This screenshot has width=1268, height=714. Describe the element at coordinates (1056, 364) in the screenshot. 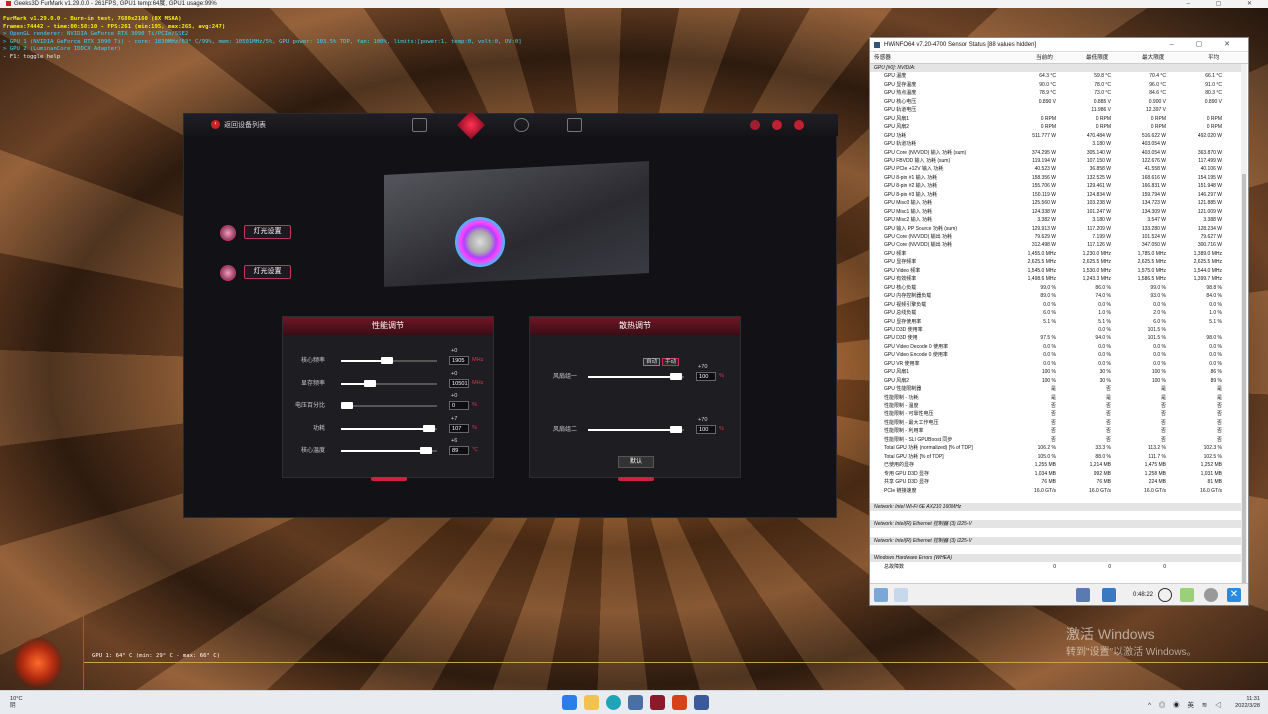

I see `sensor-row: GPU VR 使用率 0.0 % 0.0 % 0.0 % 0.0 %` at that location.